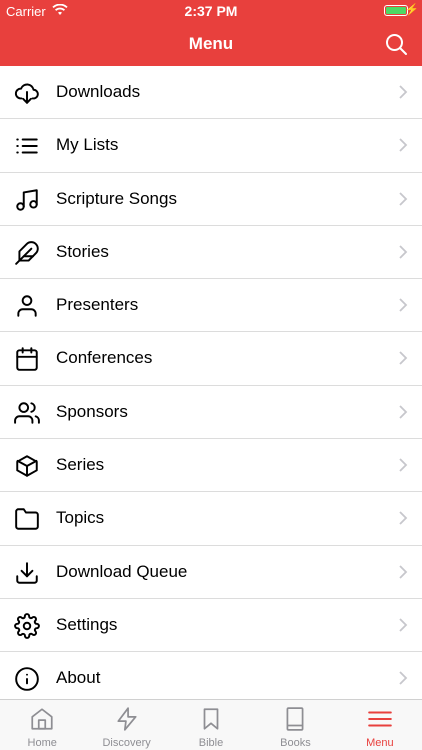 Image resolution: width=422 pixels, height=750 pixels. I want to click on tab-bible: Bible, so click(211, 725).